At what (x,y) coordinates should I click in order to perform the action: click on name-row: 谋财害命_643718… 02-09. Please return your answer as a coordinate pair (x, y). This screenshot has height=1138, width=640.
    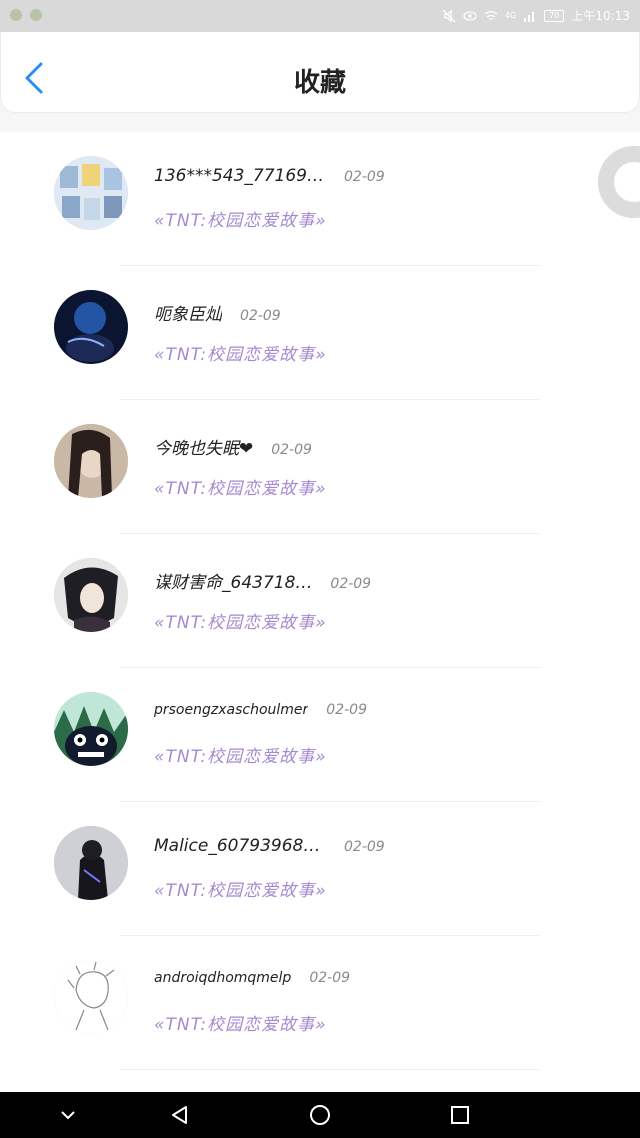
    Looking at the image, I should click on (262, 580).